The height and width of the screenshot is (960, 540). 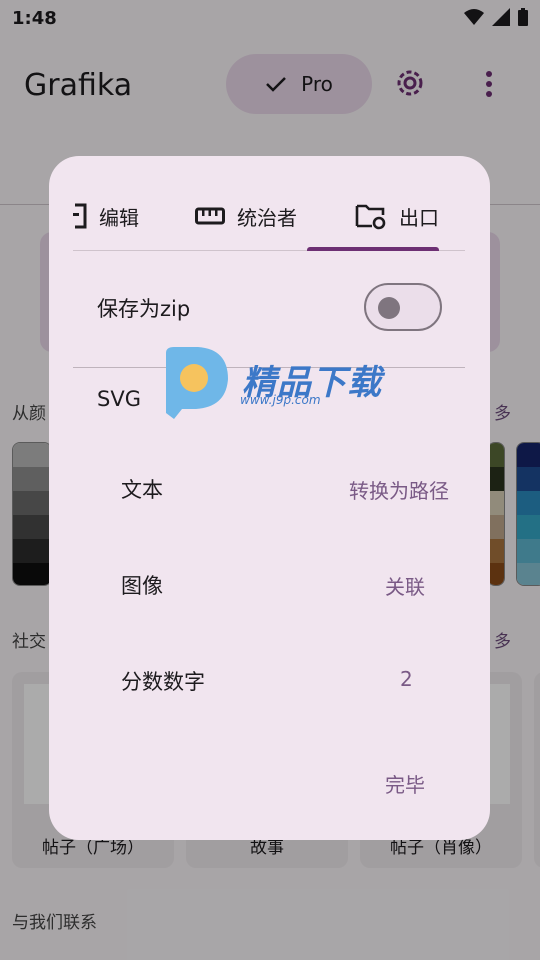 What do you see at coordinates (373, 249) in the screenshot?
I see `tab-active-indicator` at bounding box center [373, 249].